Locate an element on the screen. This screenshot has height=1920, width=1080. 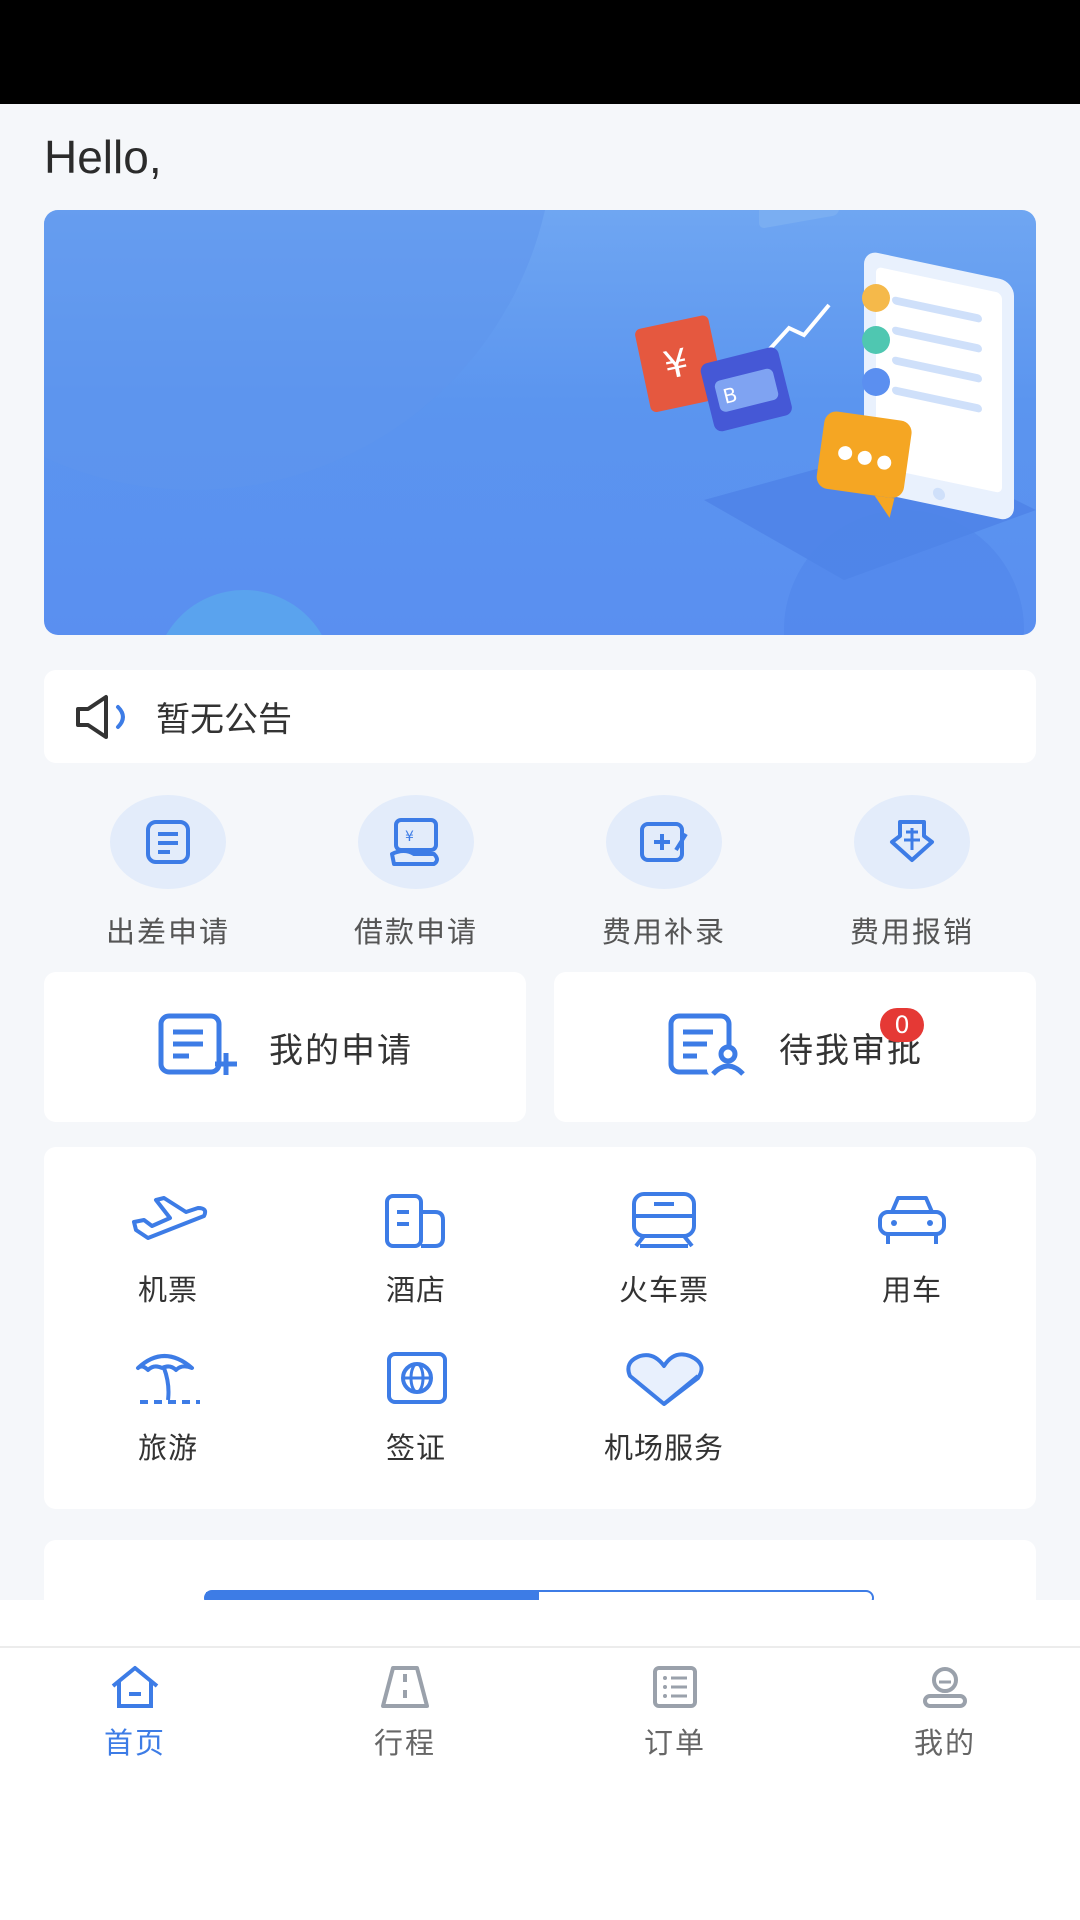
heart-icon is located at coordinates (664, 1378).